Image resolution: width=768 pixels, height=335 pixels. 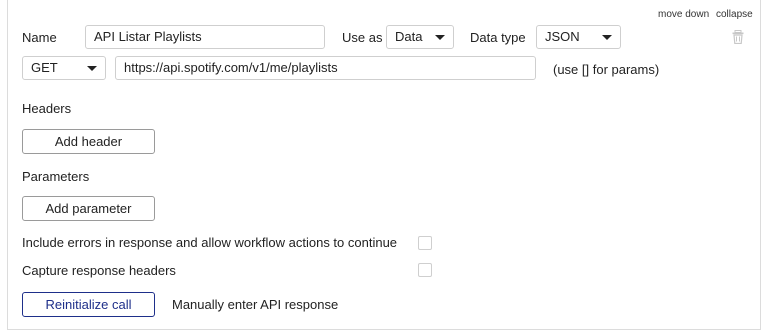 What do you see at coordinates (88, 141) in the screenshot?
I see `add-header-button: Add header` at bounding box center [88, 141].